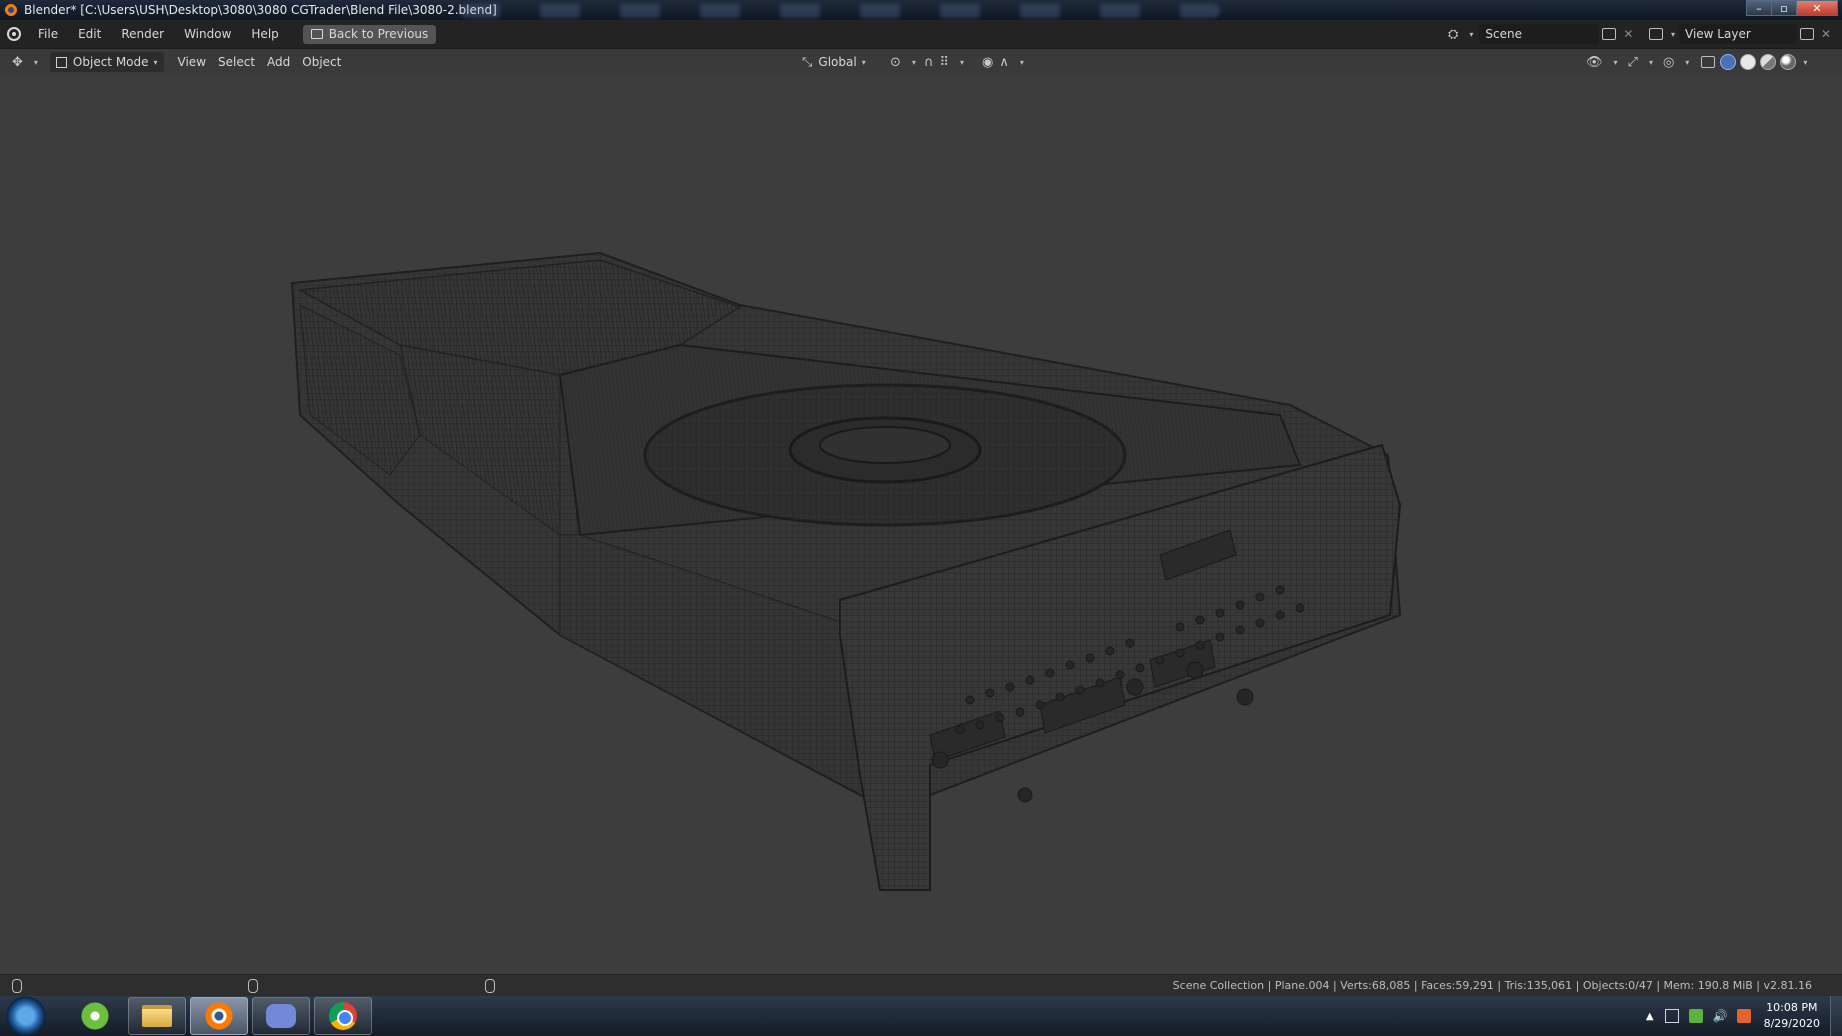  I want to click on rendered-shading-icon, so click(1788, 62).